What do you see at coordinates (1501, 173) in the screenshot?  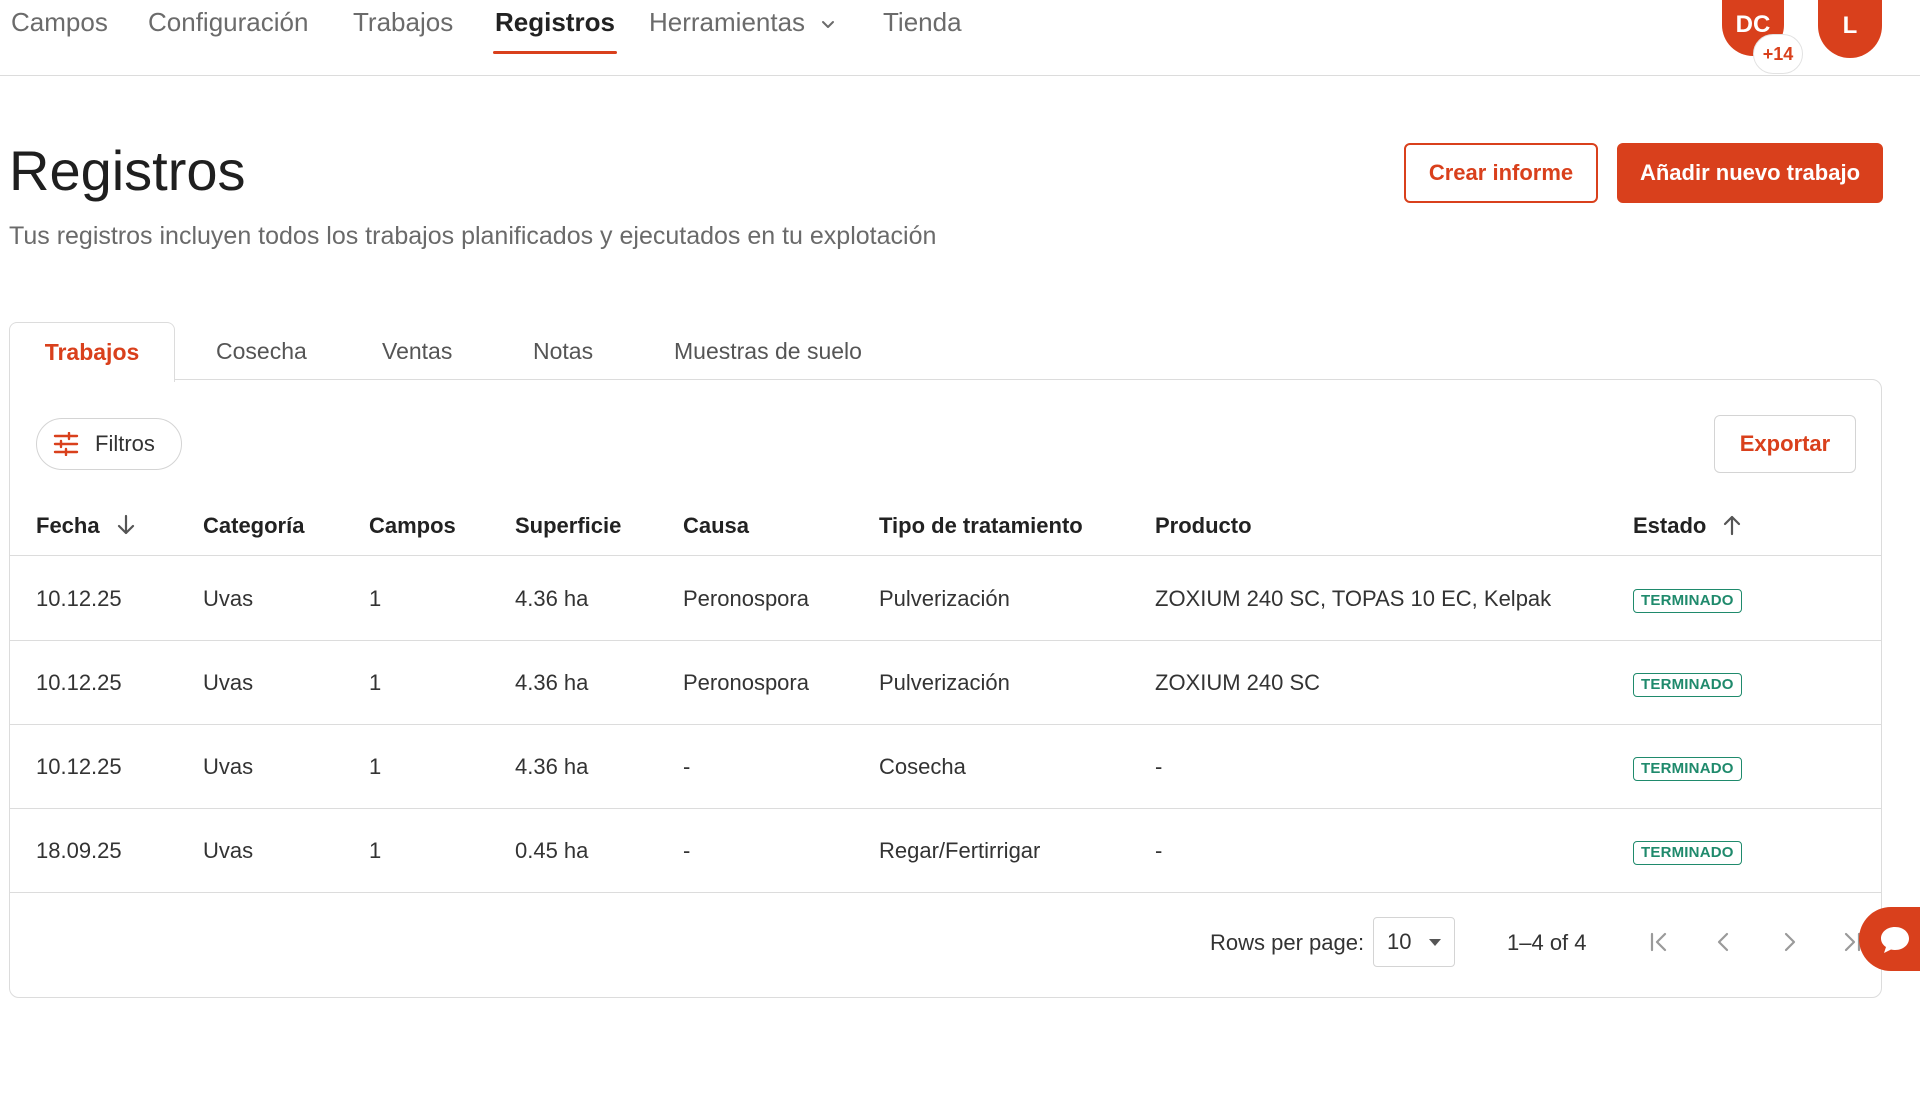 I see `create-report-button: Crear informe` at bounding box center [1501, 173].